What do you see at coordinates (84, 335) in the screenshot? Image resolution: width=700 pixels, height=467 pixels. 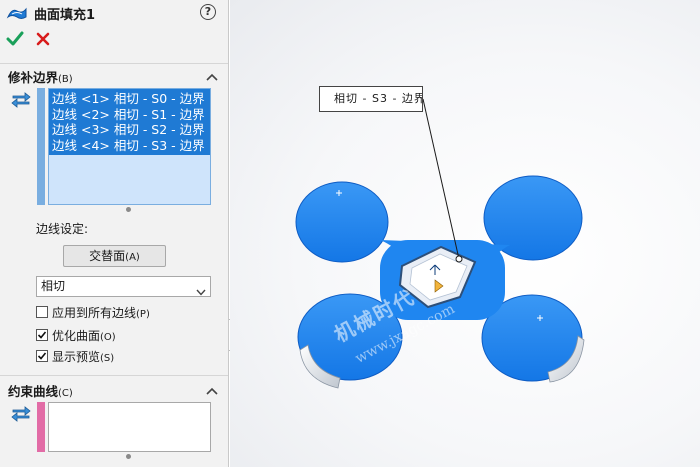 I see `checkbox-label: 优化曲面(O)` at bounding box center [84, 335].